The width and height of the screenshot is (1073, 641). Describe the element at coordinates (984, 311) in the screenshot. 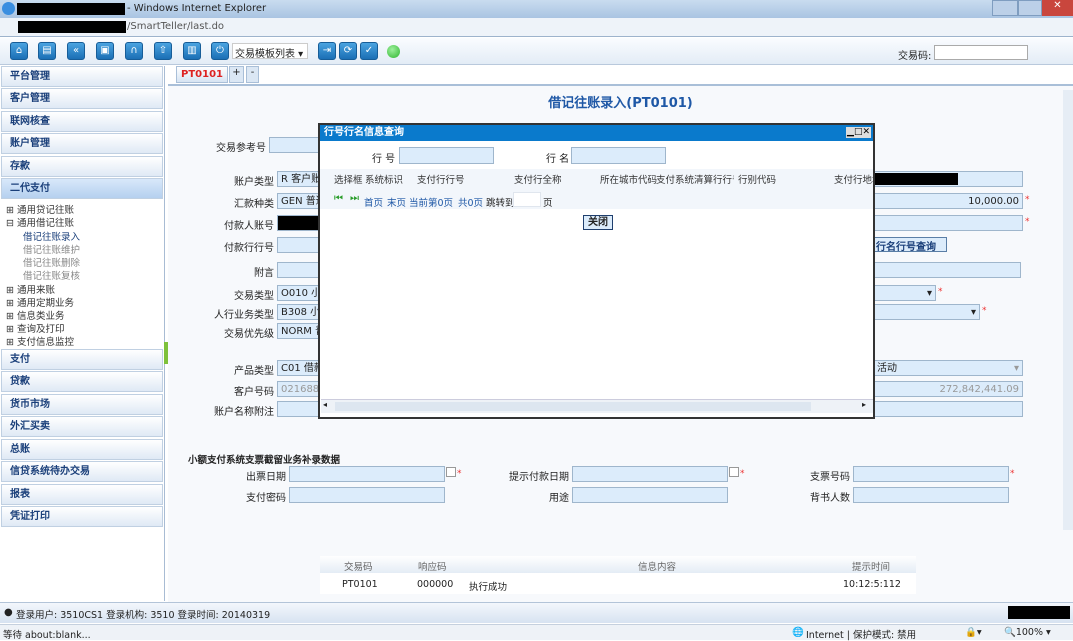

I see `required-mark: *` at that location.